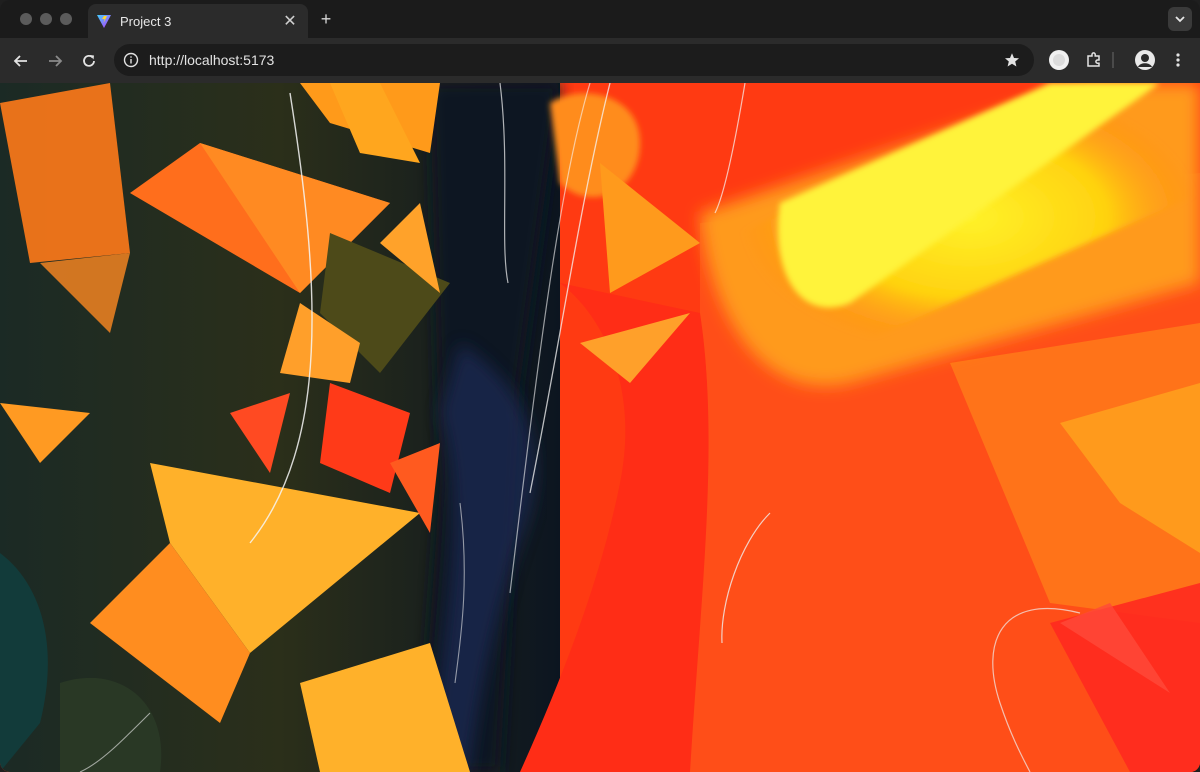 The height and width of the screenshot is (772, 1200). What do you see at coordinates (66, 19) in the screenshot?
I see `window-zoom-button` at bounding box center [66, 19].